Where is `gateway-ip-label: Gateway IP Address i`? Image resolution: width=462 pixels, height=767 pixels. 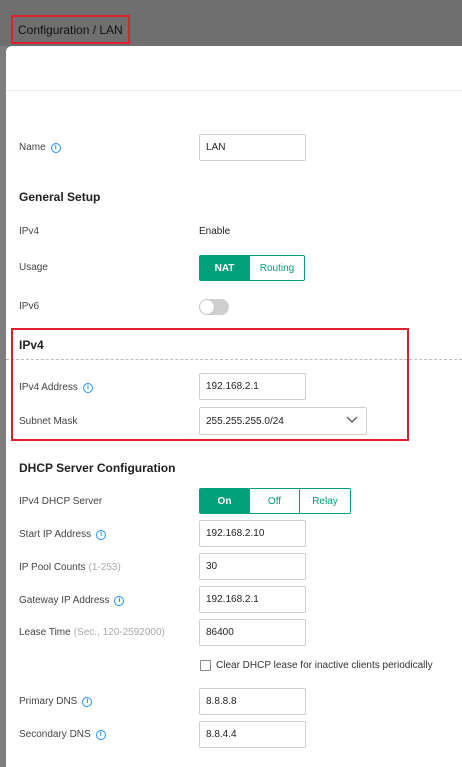
gateway-ip-label: Gateway IP Address i is located at coordinates (72, 600).